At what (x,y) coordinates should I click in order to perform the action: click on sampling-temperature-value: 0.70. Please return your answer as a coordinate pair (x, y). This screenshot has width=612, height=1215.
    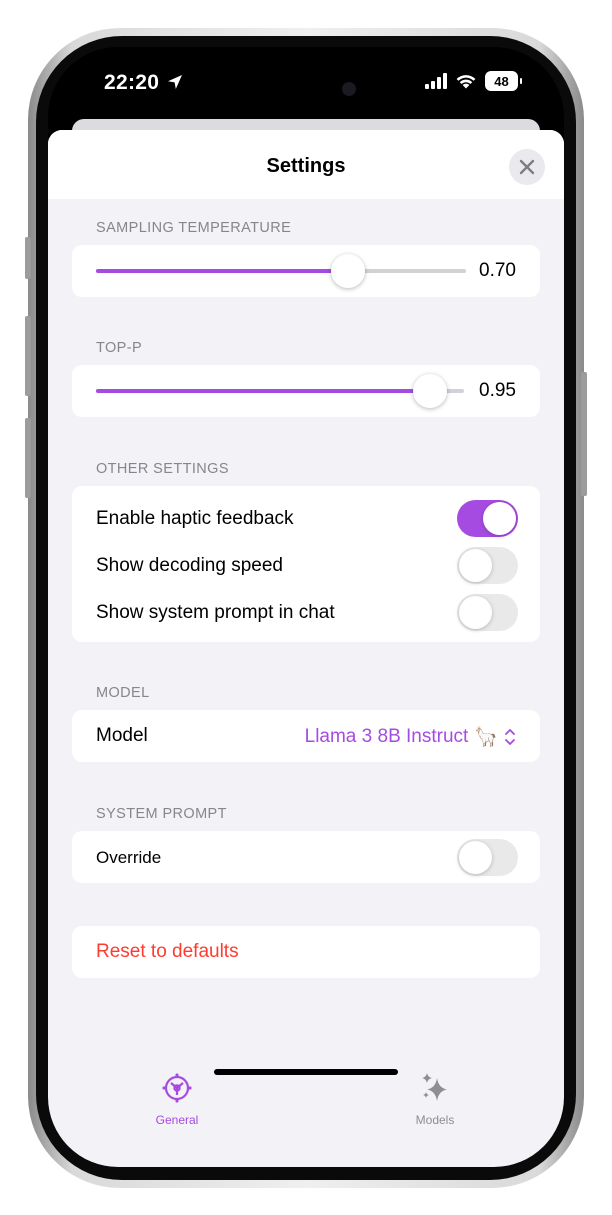
    Looking at the image, I should click on (497, 270).